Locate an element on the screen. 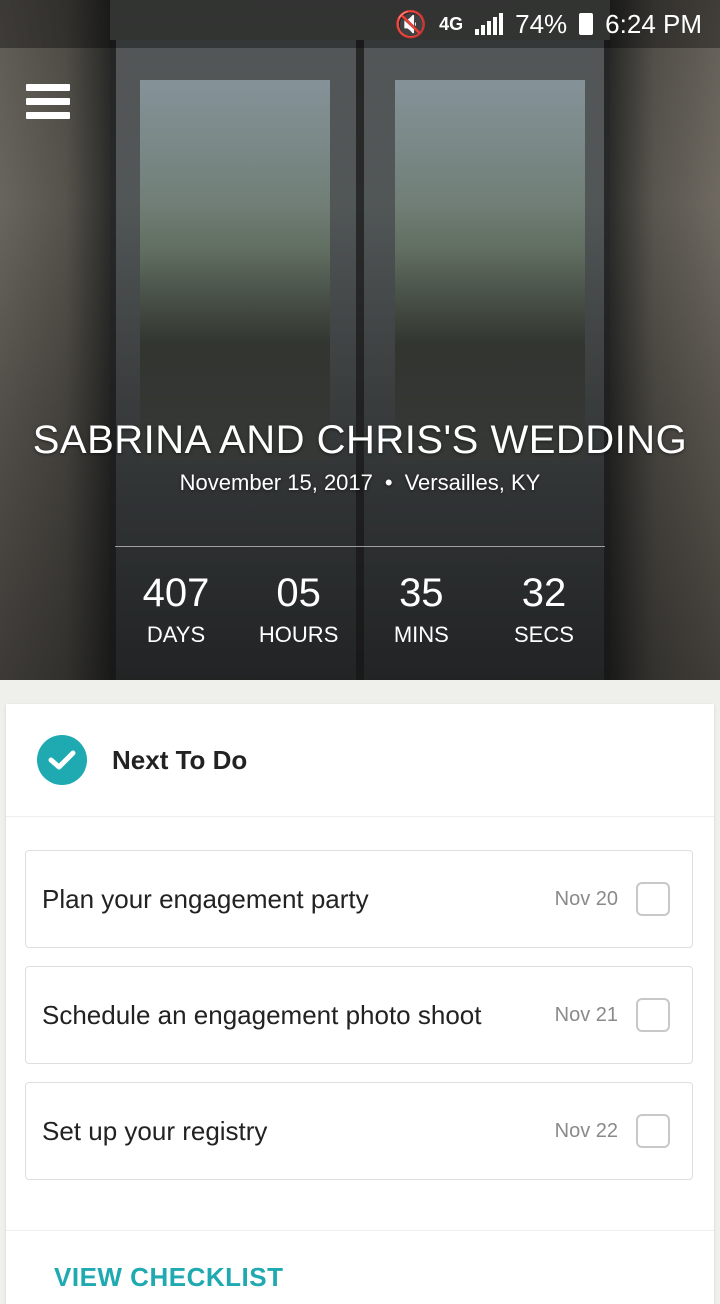 This screenshot has height=1304, width=720. countdown: 407 DAYS 05 HOURS 35 MINS 32 SECS is located at coordinates (360, 608).